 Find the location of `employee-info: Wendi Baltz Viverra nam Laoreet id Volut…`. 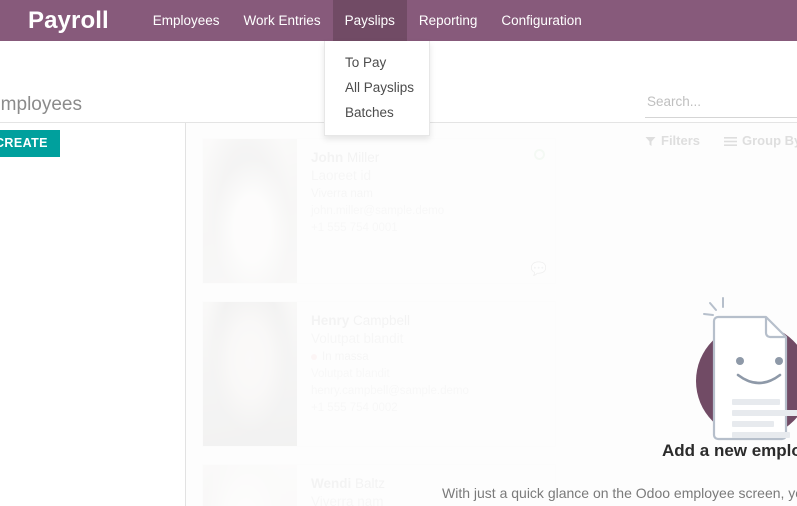

employee-info: Wendi Baltz Viverra nam Laoreet id Volut… is located at coordinates (426, 485).